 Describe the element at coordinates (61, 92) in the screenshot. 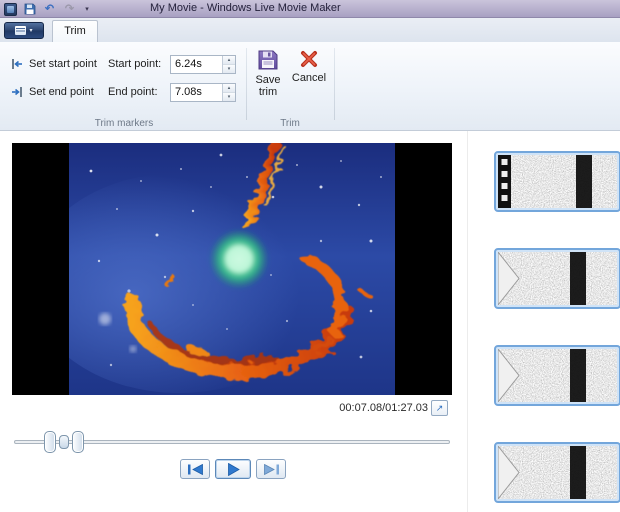

I see `set-end-point-label: Set end point` at that location.